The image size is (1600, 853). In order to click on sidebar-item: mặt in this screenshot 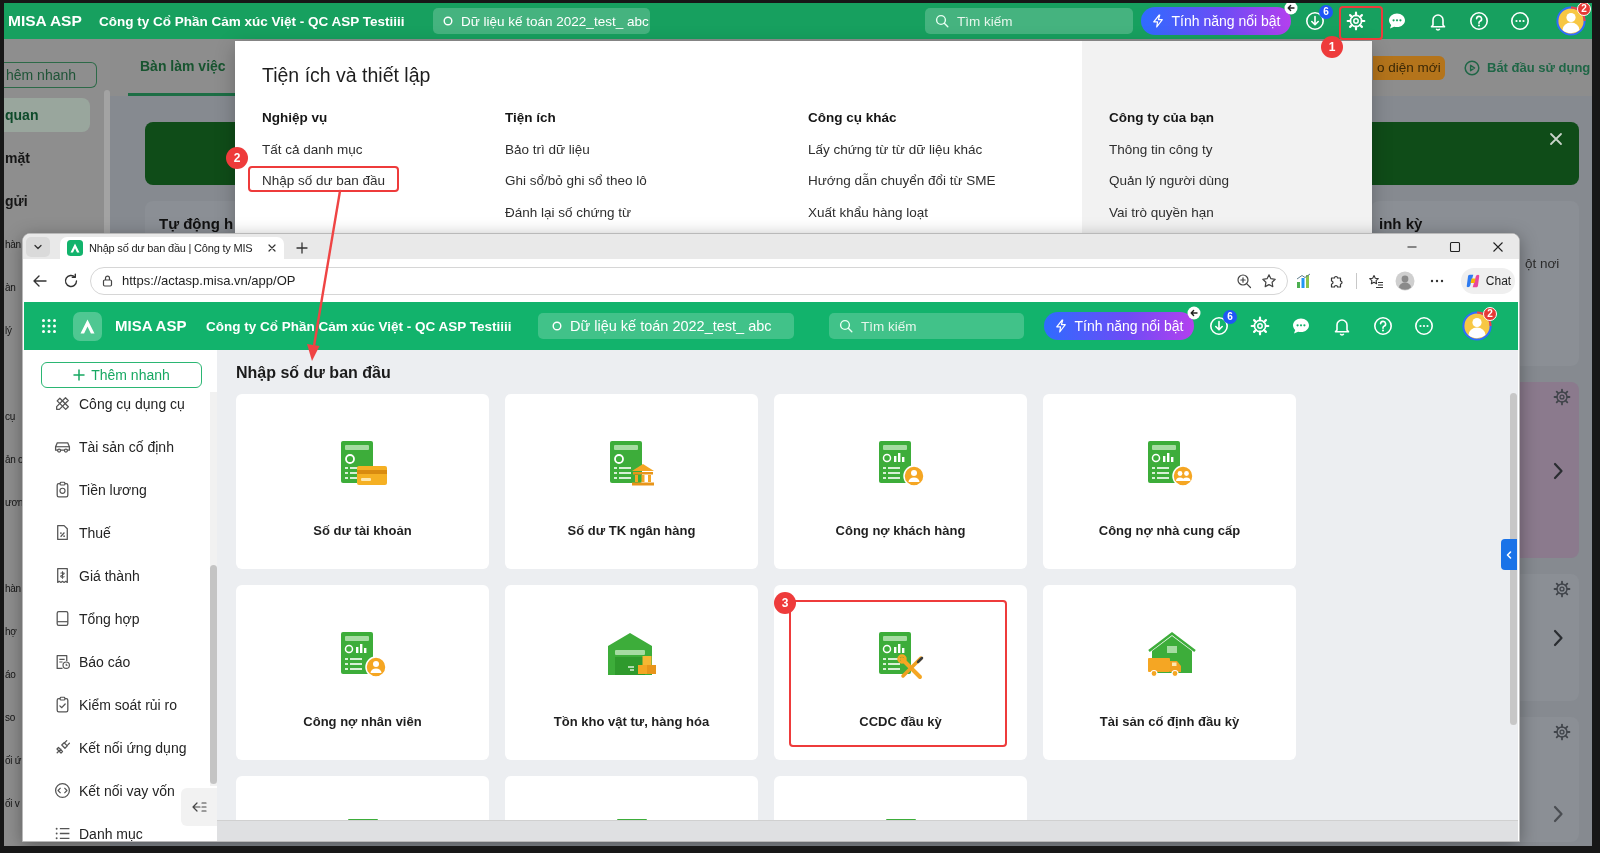, I will do `click(17, 158)`.